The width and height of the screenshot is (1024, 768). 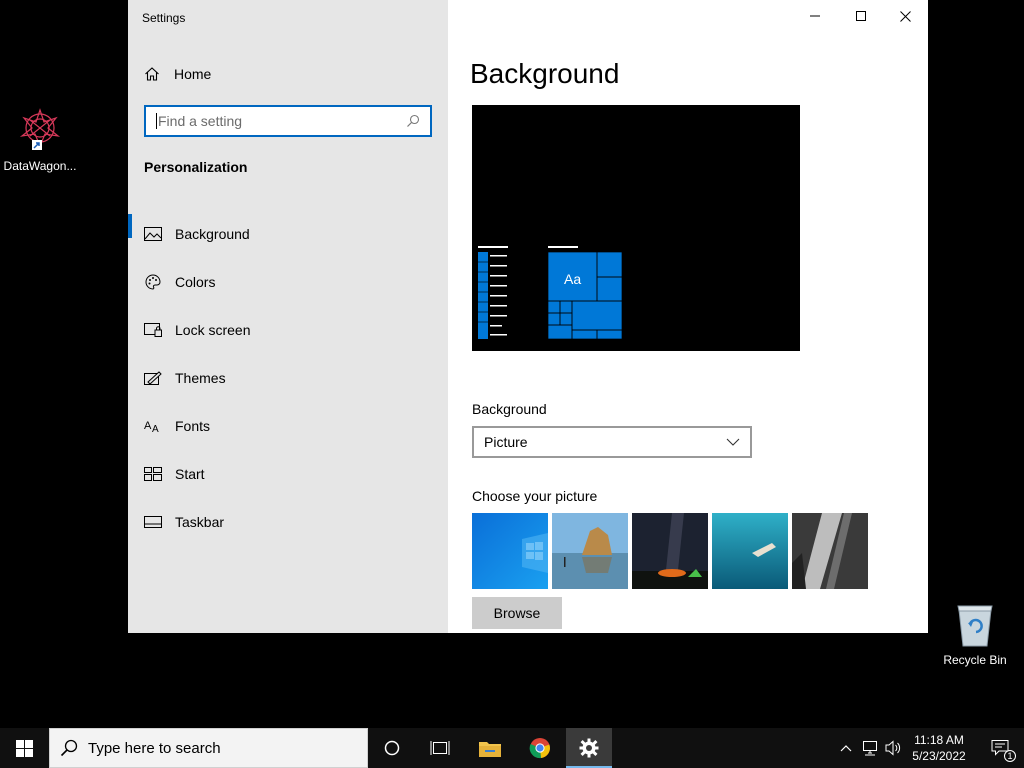 I want to click on recycle-bin-desktop-icon: Recycle Bin, so click(x=975, y=634).